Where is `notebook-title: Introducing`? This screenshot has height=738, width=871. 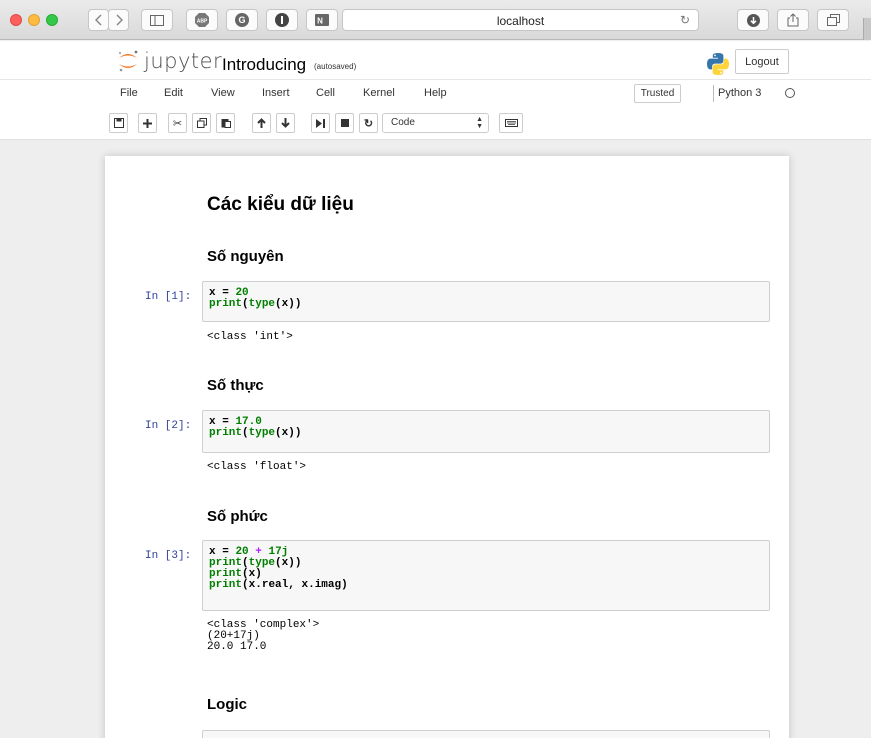
notebook-title: Introducing is located at coordinates (264, 65).